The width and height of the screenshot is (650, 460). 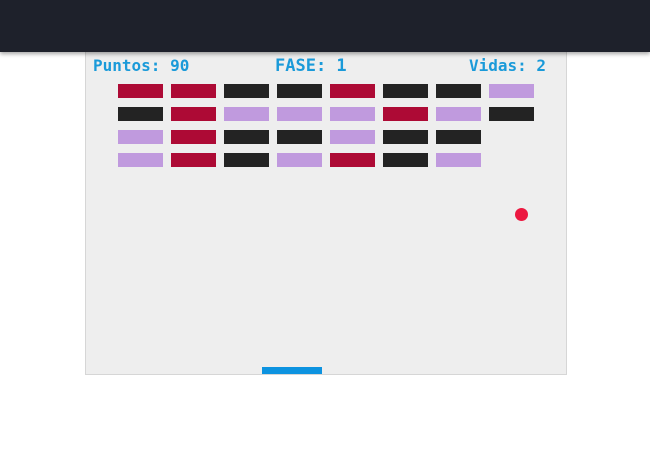 What do you see at coordinates (141, 65) in the screenshot?
I see `score-display: Puntos: 90` at bounding box center [141, 65].